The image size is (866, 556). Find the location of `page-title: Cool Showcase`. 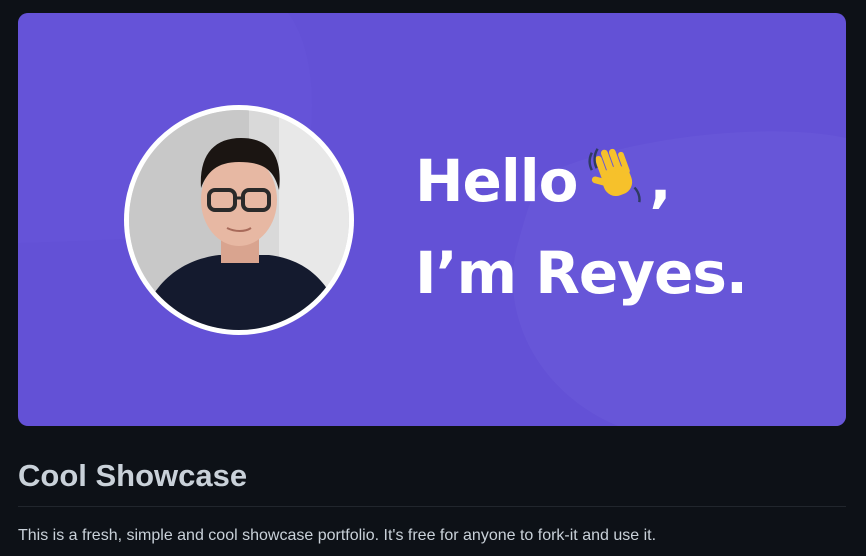

page-title: Cool Showcase is located at coordinates (133, 475).